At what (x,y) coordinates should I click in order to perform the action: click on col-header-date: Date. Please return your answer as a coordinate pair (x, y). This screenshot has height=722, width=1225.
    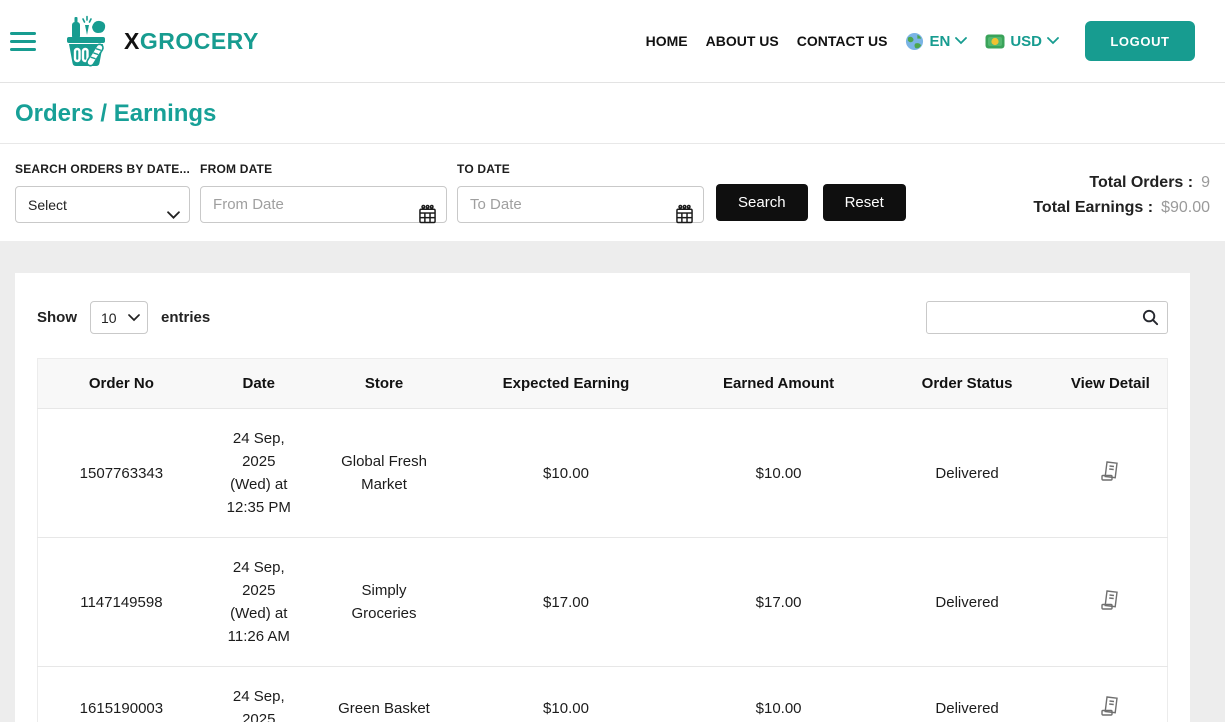
    Looking at the image, I should click on (258, 383).